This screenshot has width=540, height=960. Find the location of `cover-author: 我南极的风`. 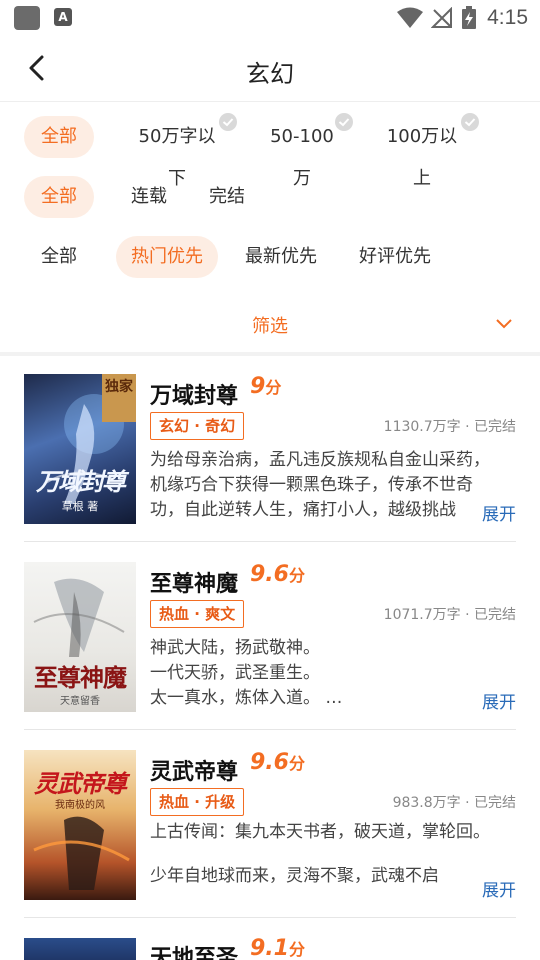

cover-author: 我南极的风 is located at coordinates (80, 805).